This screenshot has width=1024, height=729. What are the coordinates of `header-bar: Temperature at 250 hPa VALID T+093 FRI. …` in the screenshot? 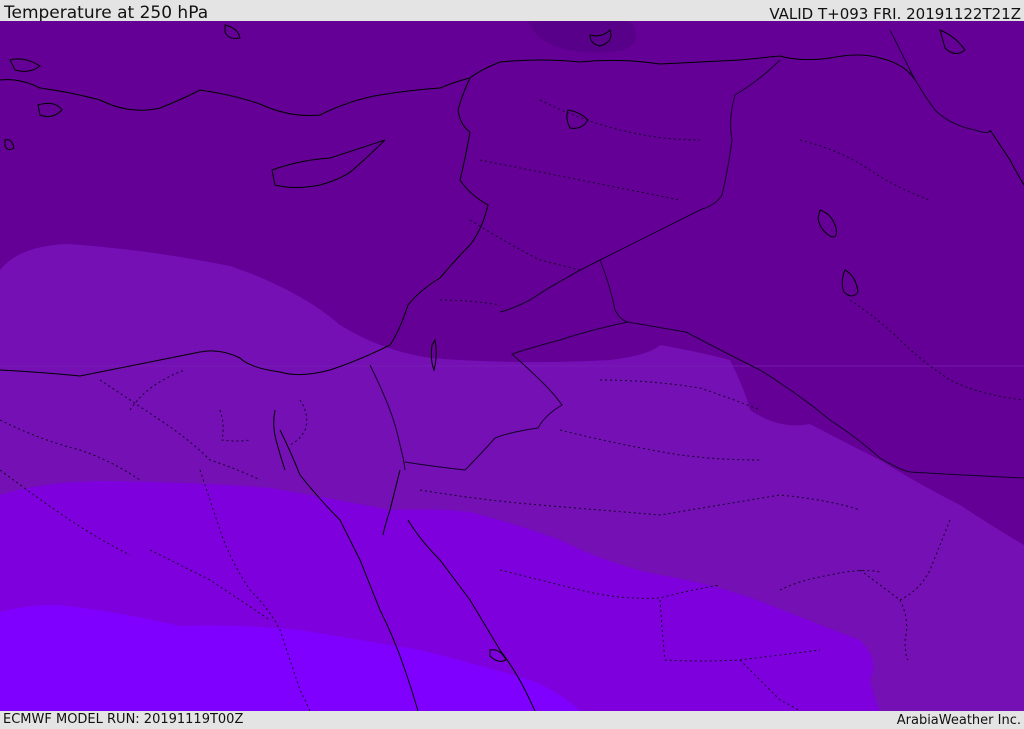 It's located at (512, 11).